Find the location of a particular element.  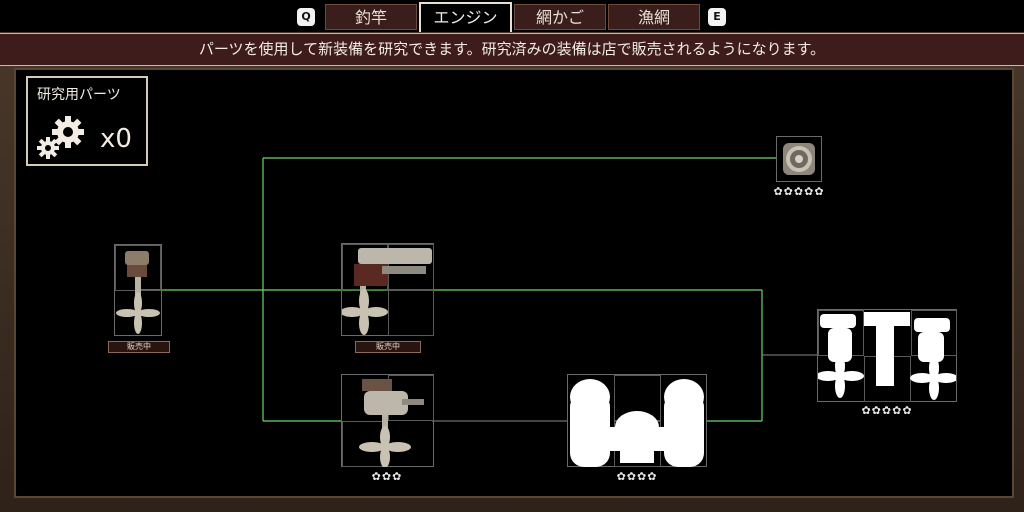

outboard-engine-small-icon is located at coordinates (138, 292).